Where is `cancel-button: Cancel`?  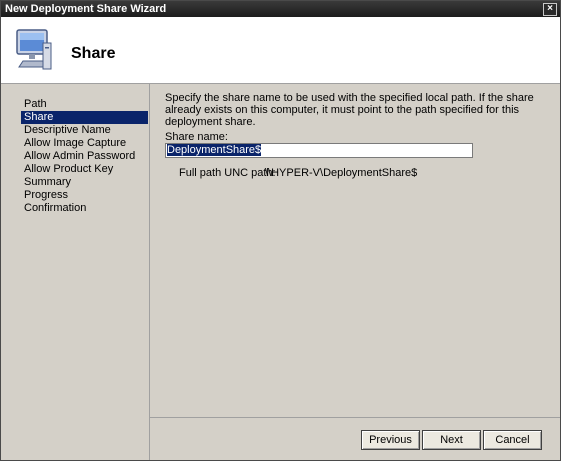
cancel-button: Cancel is located at coordinates (512, 440).